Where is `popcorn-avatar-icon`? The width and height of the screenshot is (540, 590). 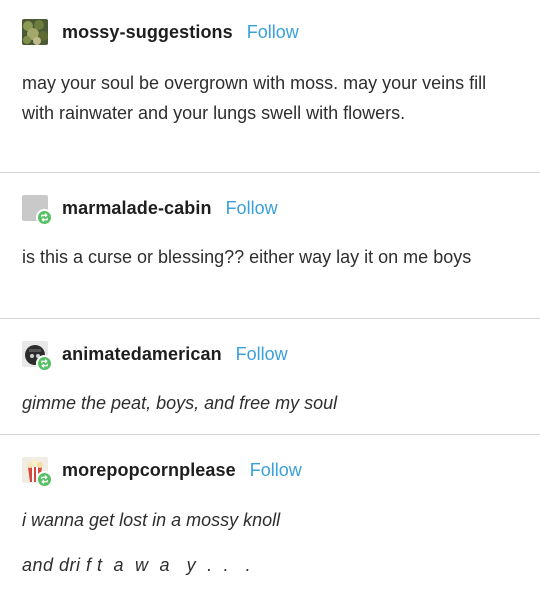
popcorn-avatar-icon is located at coordinates (37, 472).